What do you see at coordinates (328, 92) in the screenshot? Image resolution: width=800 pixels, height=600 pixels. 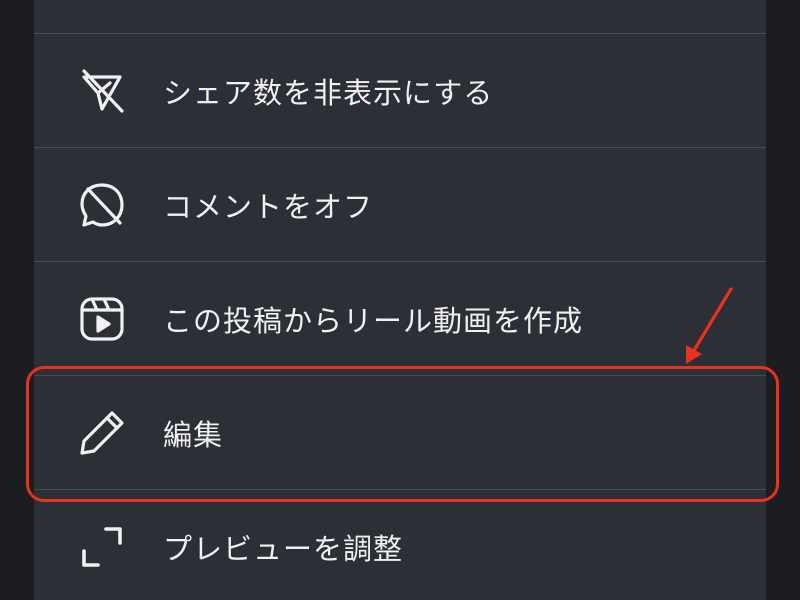 I see `menu-item-label: シェア数を非表示にする` at bounding box center [328, 92].